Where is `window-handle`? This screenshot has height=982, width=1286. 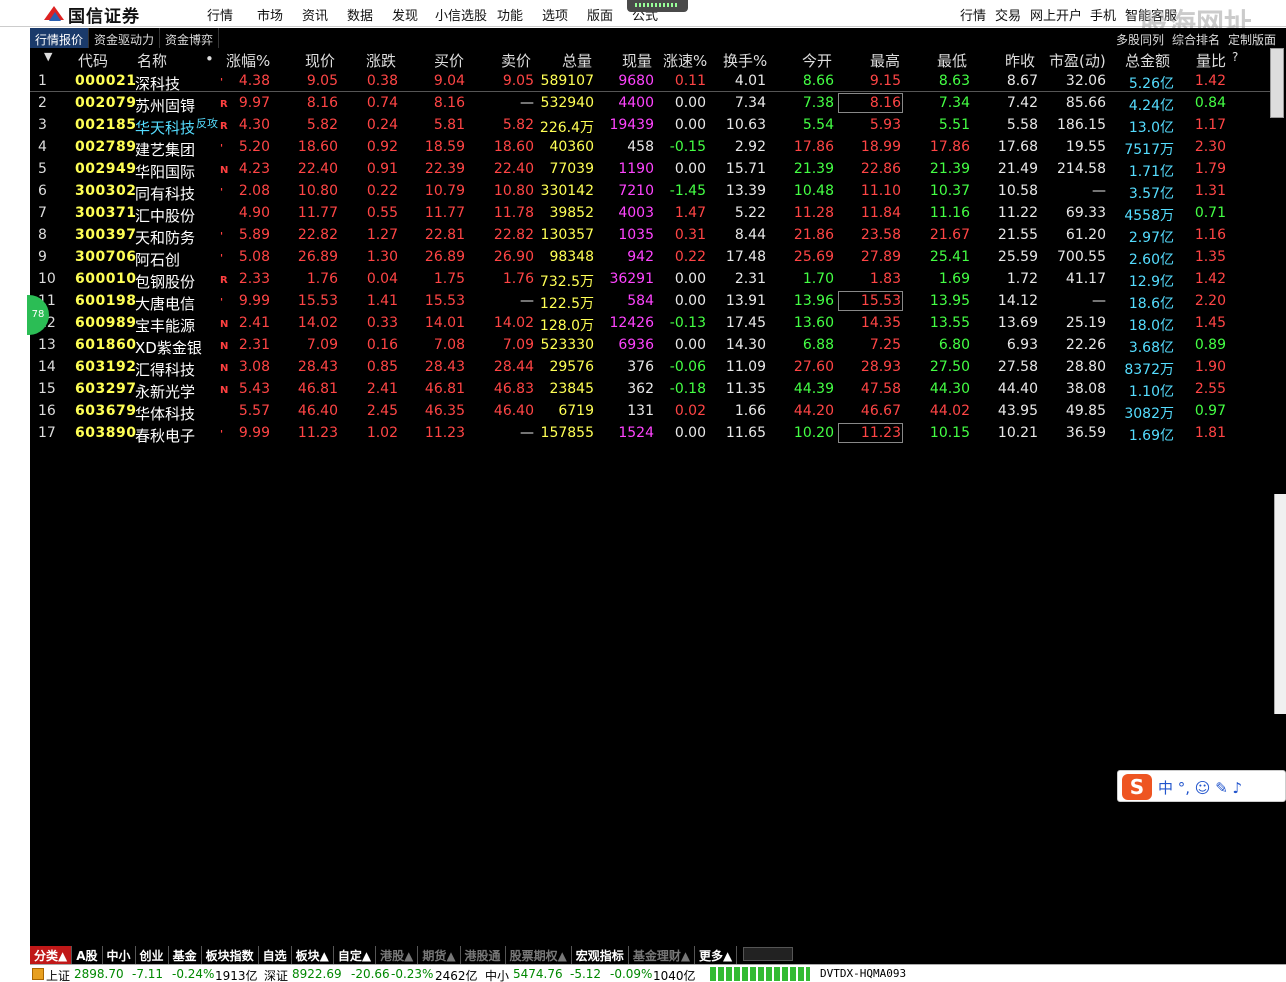
window-handle is located at coordinates (657, 6).